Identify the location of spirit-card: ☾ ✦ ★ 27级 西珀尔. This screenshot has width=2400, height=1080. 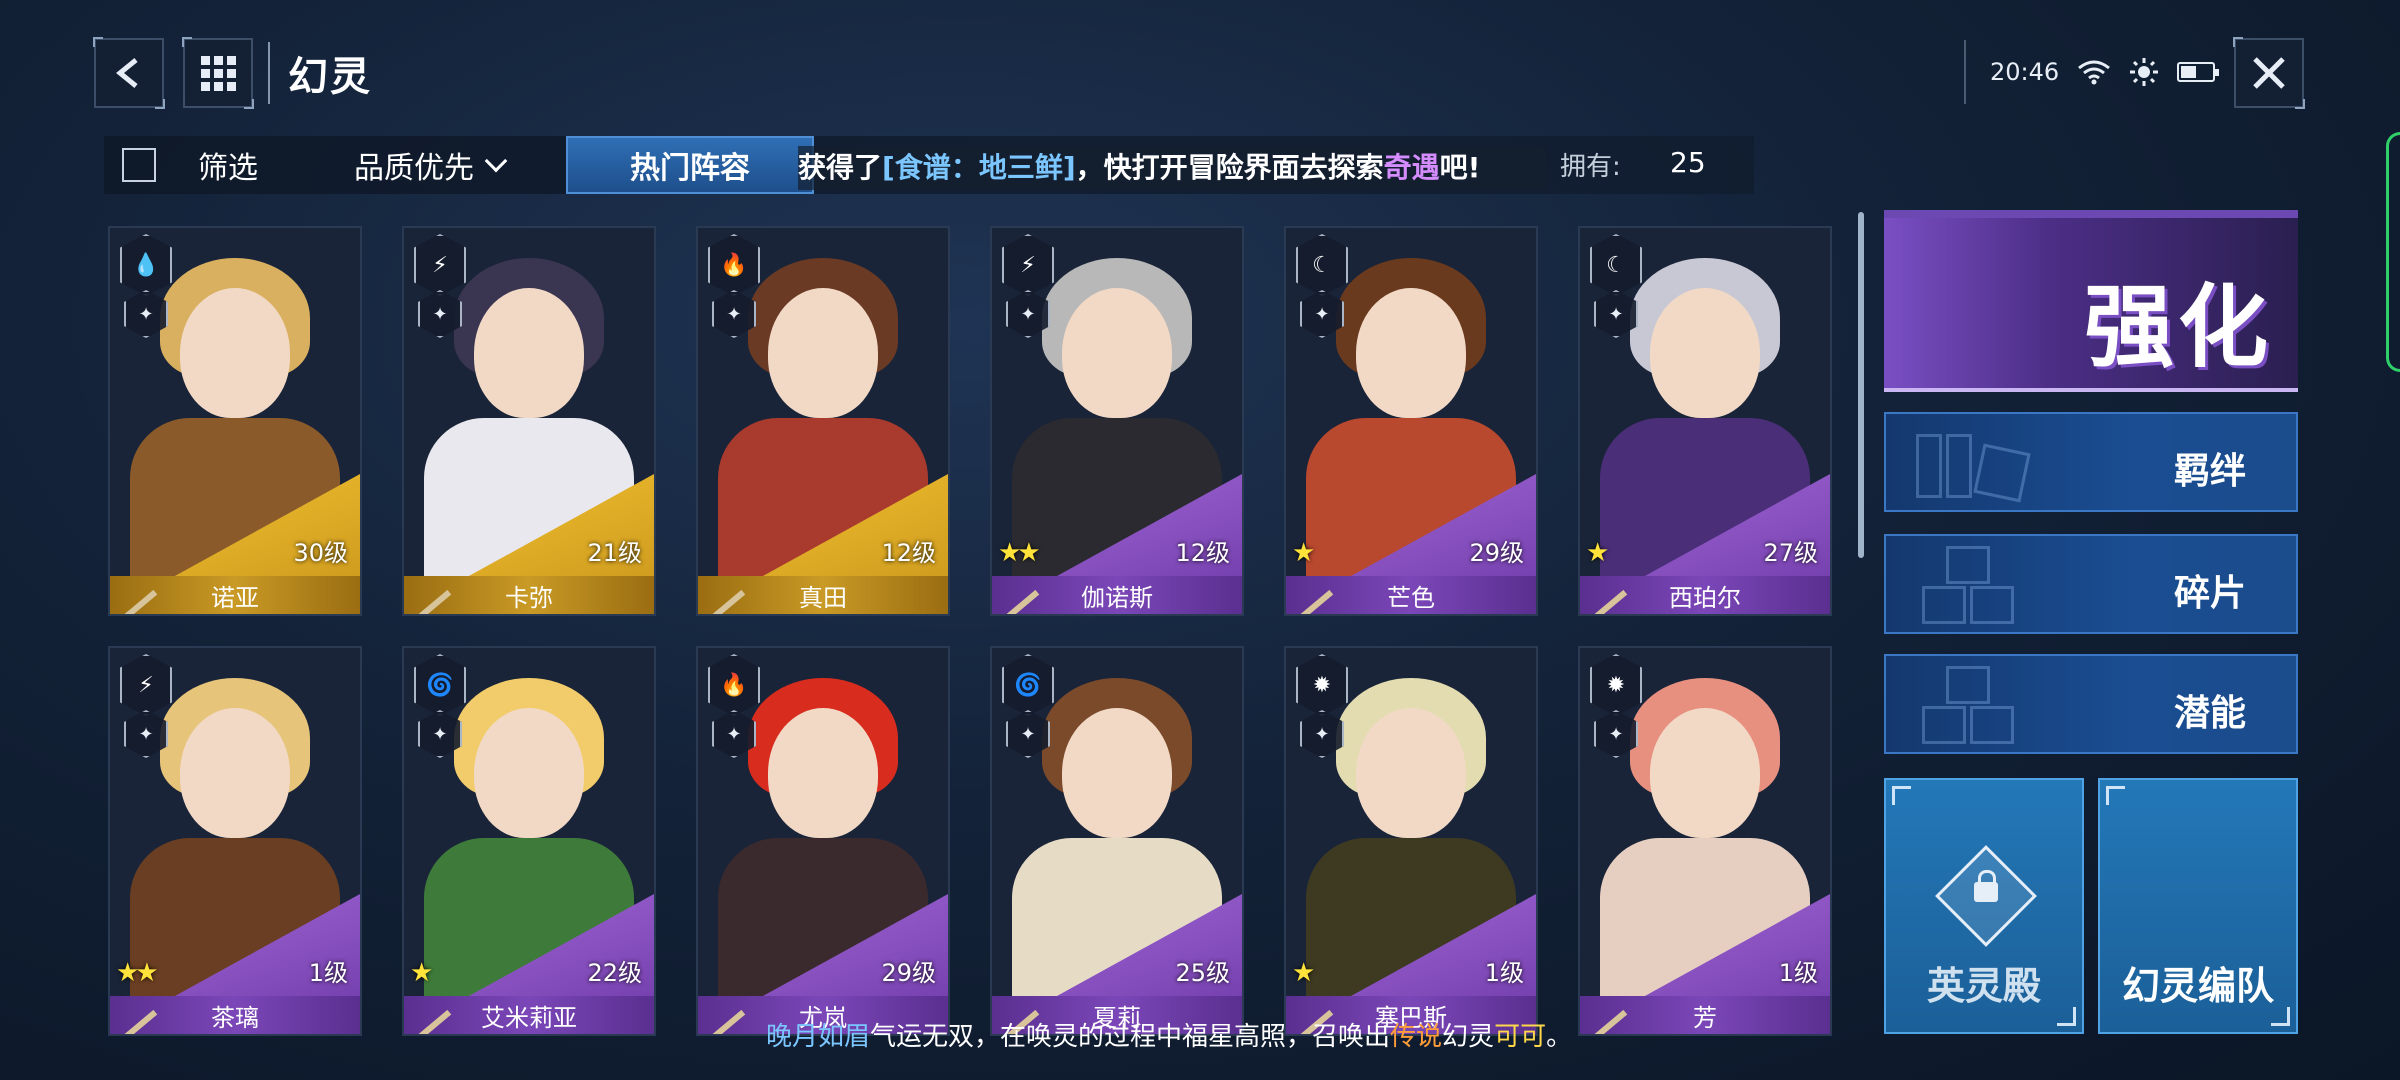
(1705, 421).